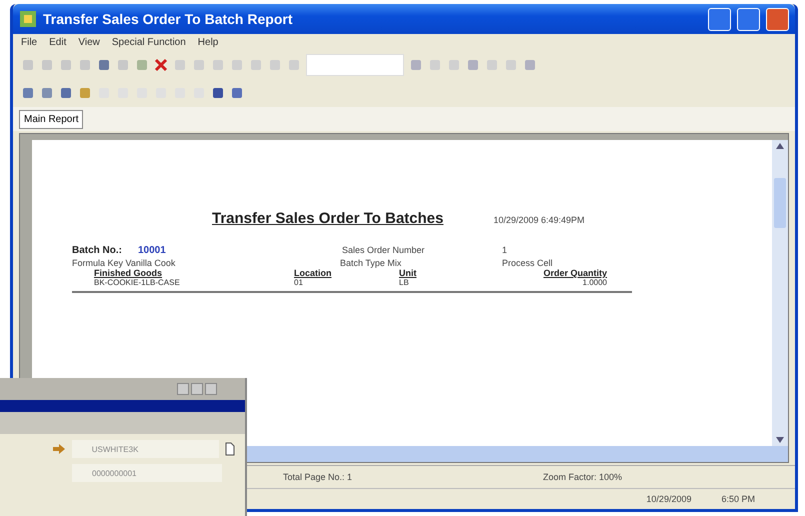 This screenshot has width=805, height=516. What do you see at coordinates (168, 19) in the screenshot?
I see `window-title: Transfer Sales Order To Batch Report` at bounding box center [168, 19].